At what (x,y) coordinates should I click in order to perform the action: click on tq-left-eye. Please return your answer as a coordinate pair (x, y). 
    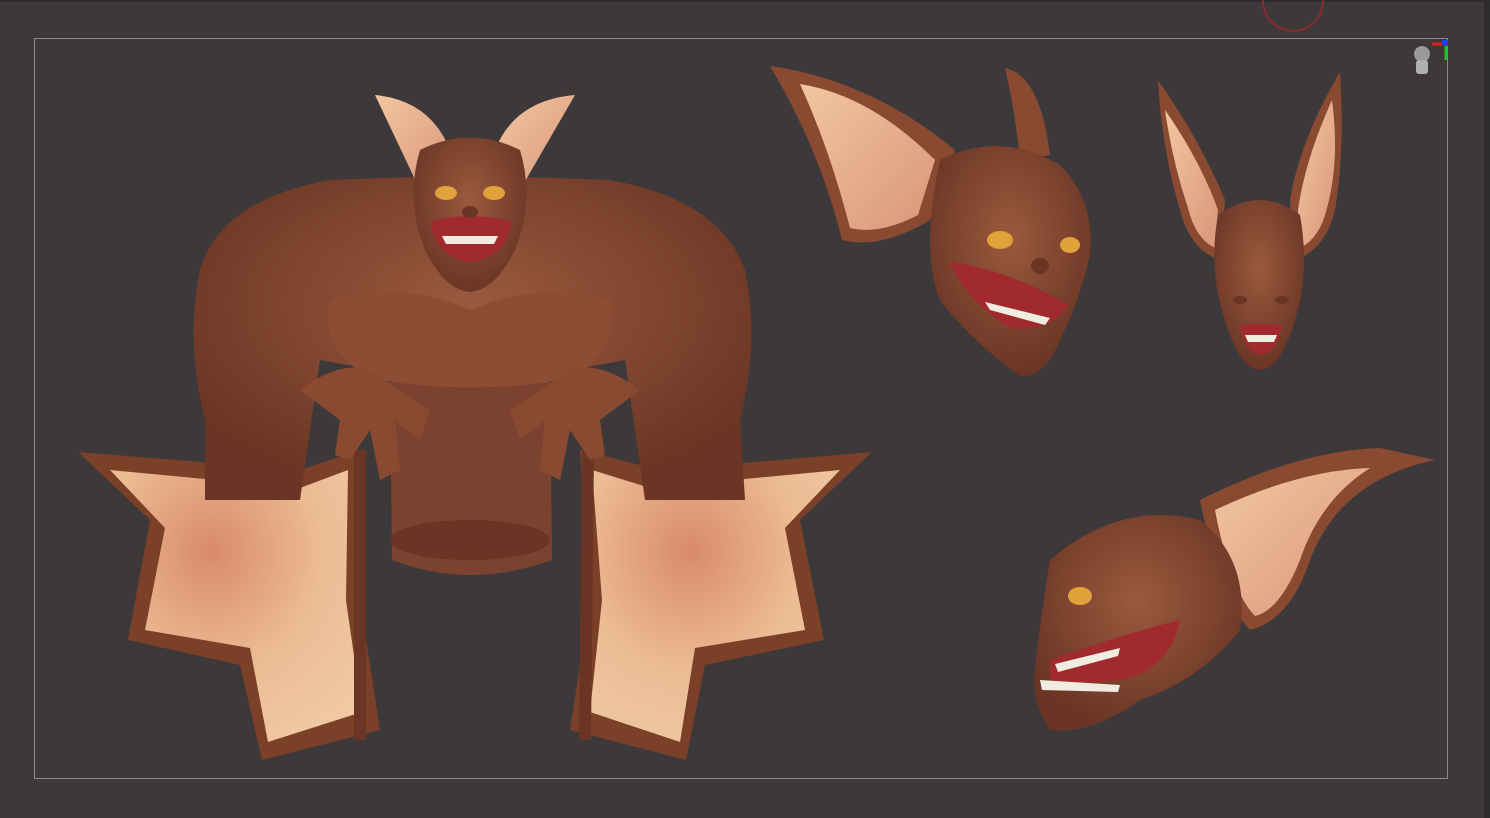
    Looking at the image, I should click on (1000, 240).